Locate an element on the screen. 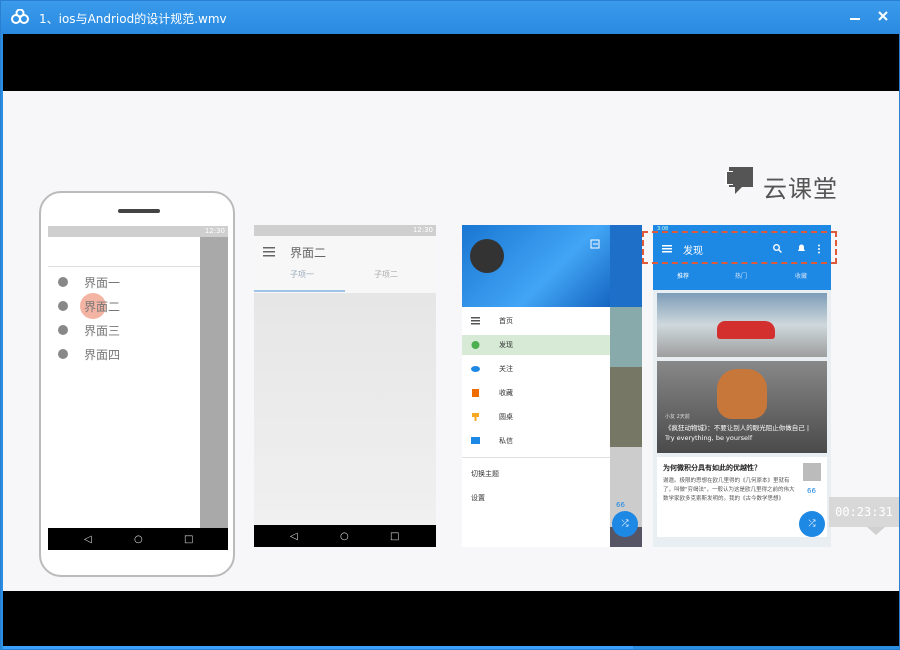  phone-mockup: 12:30 界面一 界面二 界面三 界面四 ◁ ○ □ is located at coordinates (137, 384).